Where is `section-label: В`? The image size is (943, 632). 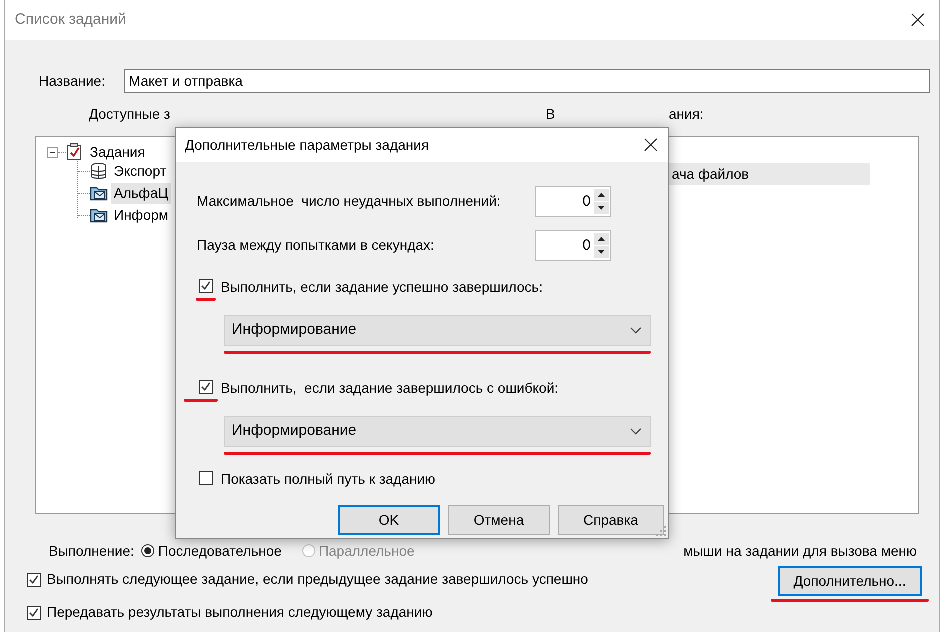
section-label: В is located at coordinates (551, 114).